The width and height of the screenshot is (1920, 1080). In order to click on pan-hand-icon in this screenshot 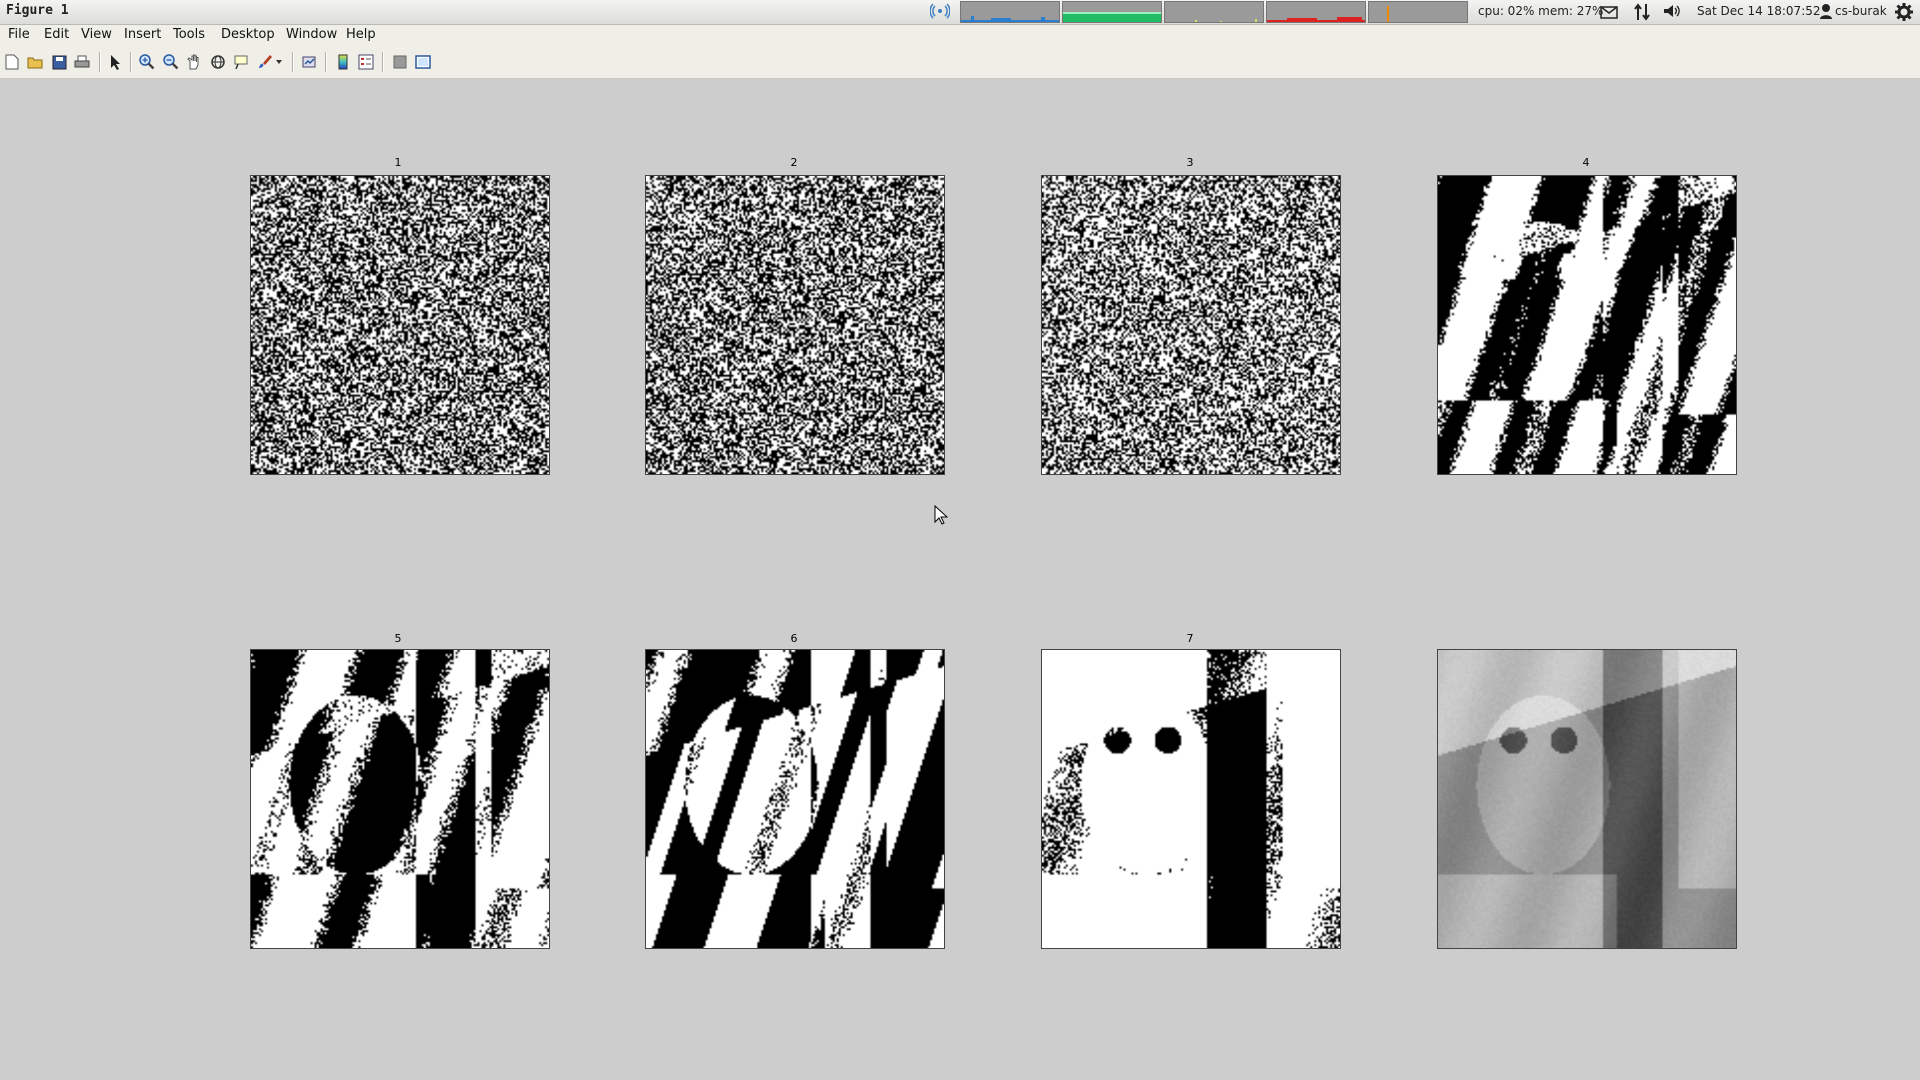, I will do `click(194, 62)`.